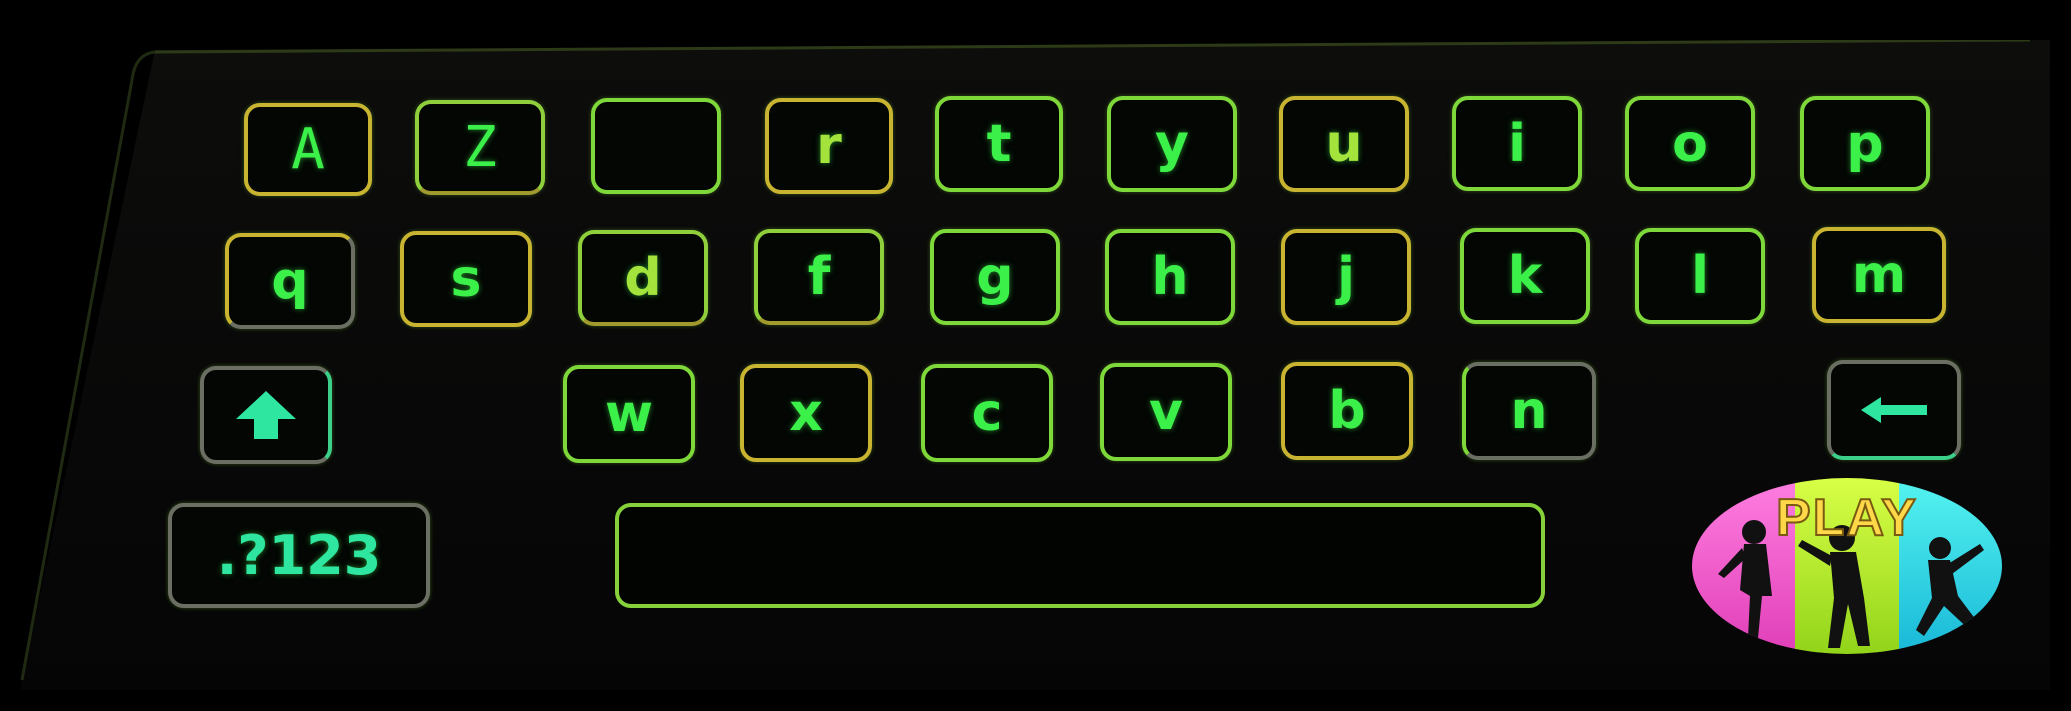 Image resolution: width=2071 pixels, height=711 pixels. I want to click on key-z: Z, so click(480, 147).